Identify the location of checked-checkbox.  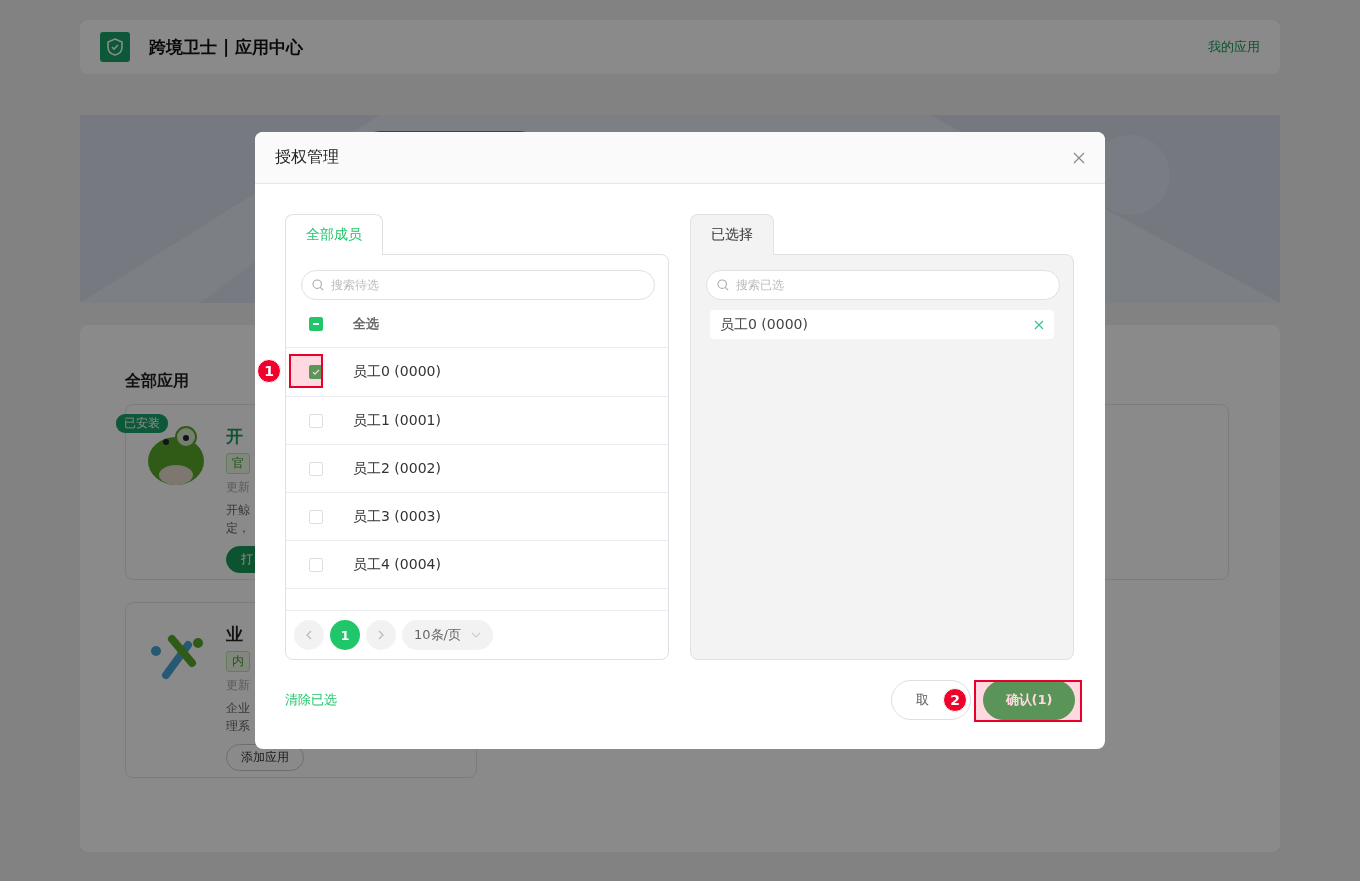
(316, 372).